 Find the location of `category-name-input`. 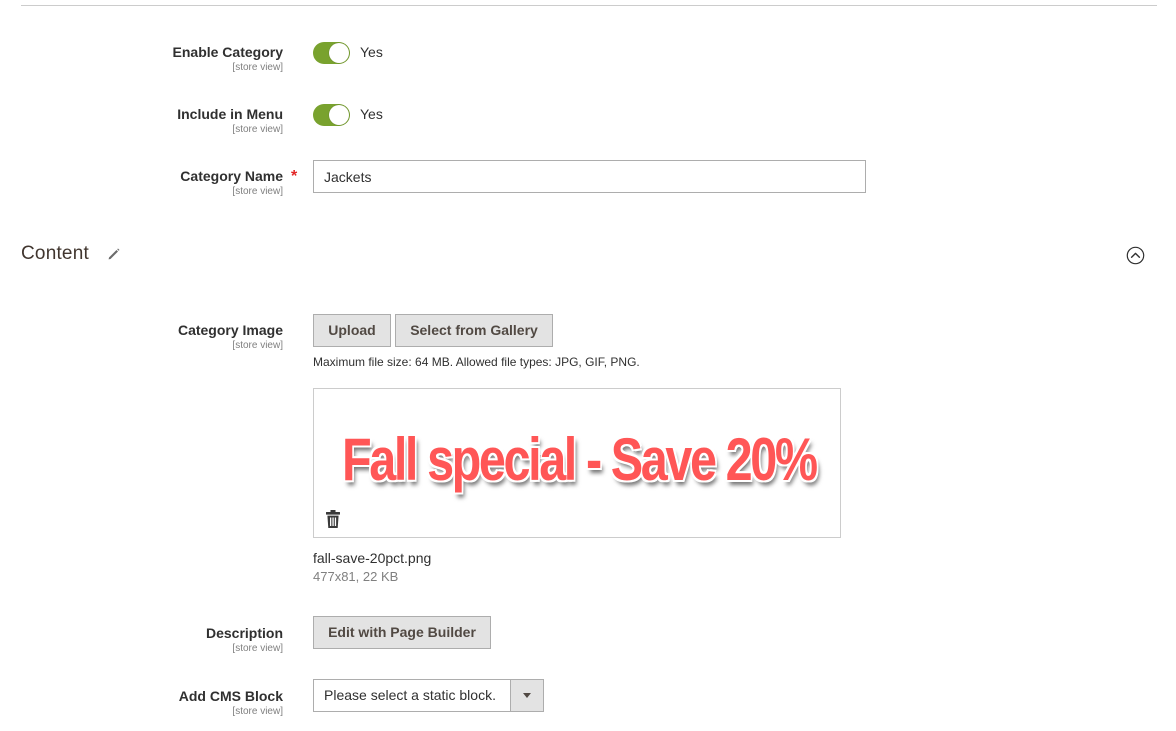

category-name-input is located at coordinates (589, 176).